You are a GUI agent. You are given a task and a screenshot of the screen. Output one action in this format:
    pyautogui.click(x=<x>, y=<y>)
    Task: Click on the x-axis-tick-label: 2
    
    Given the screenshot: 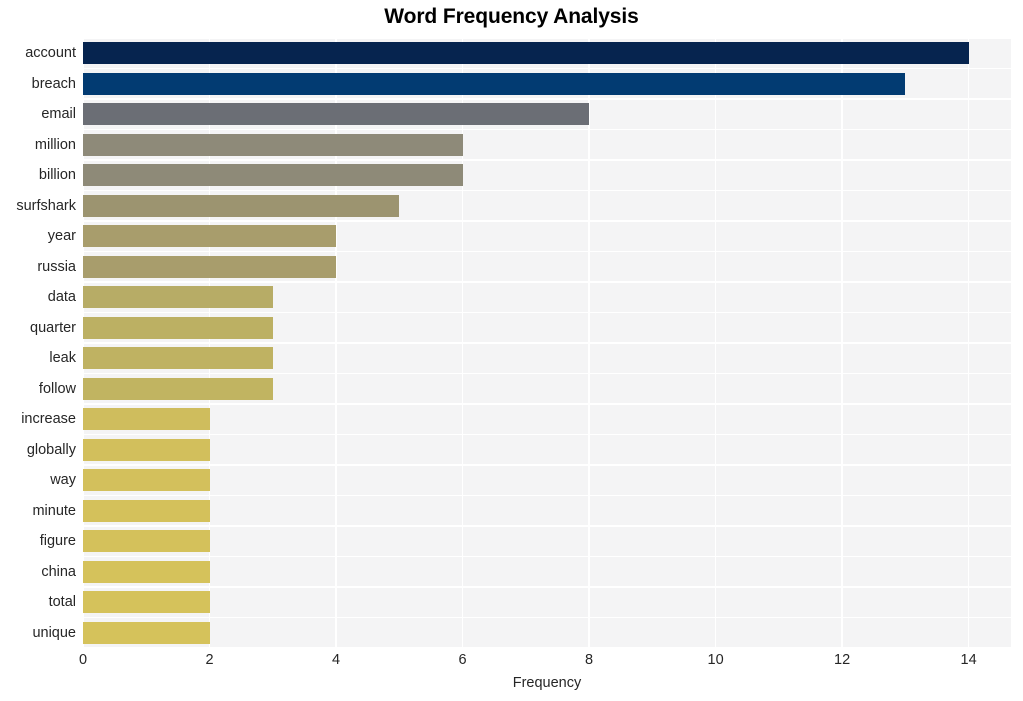 What is the action you would take?
    pyautogui.click(x=209, y=660)
    